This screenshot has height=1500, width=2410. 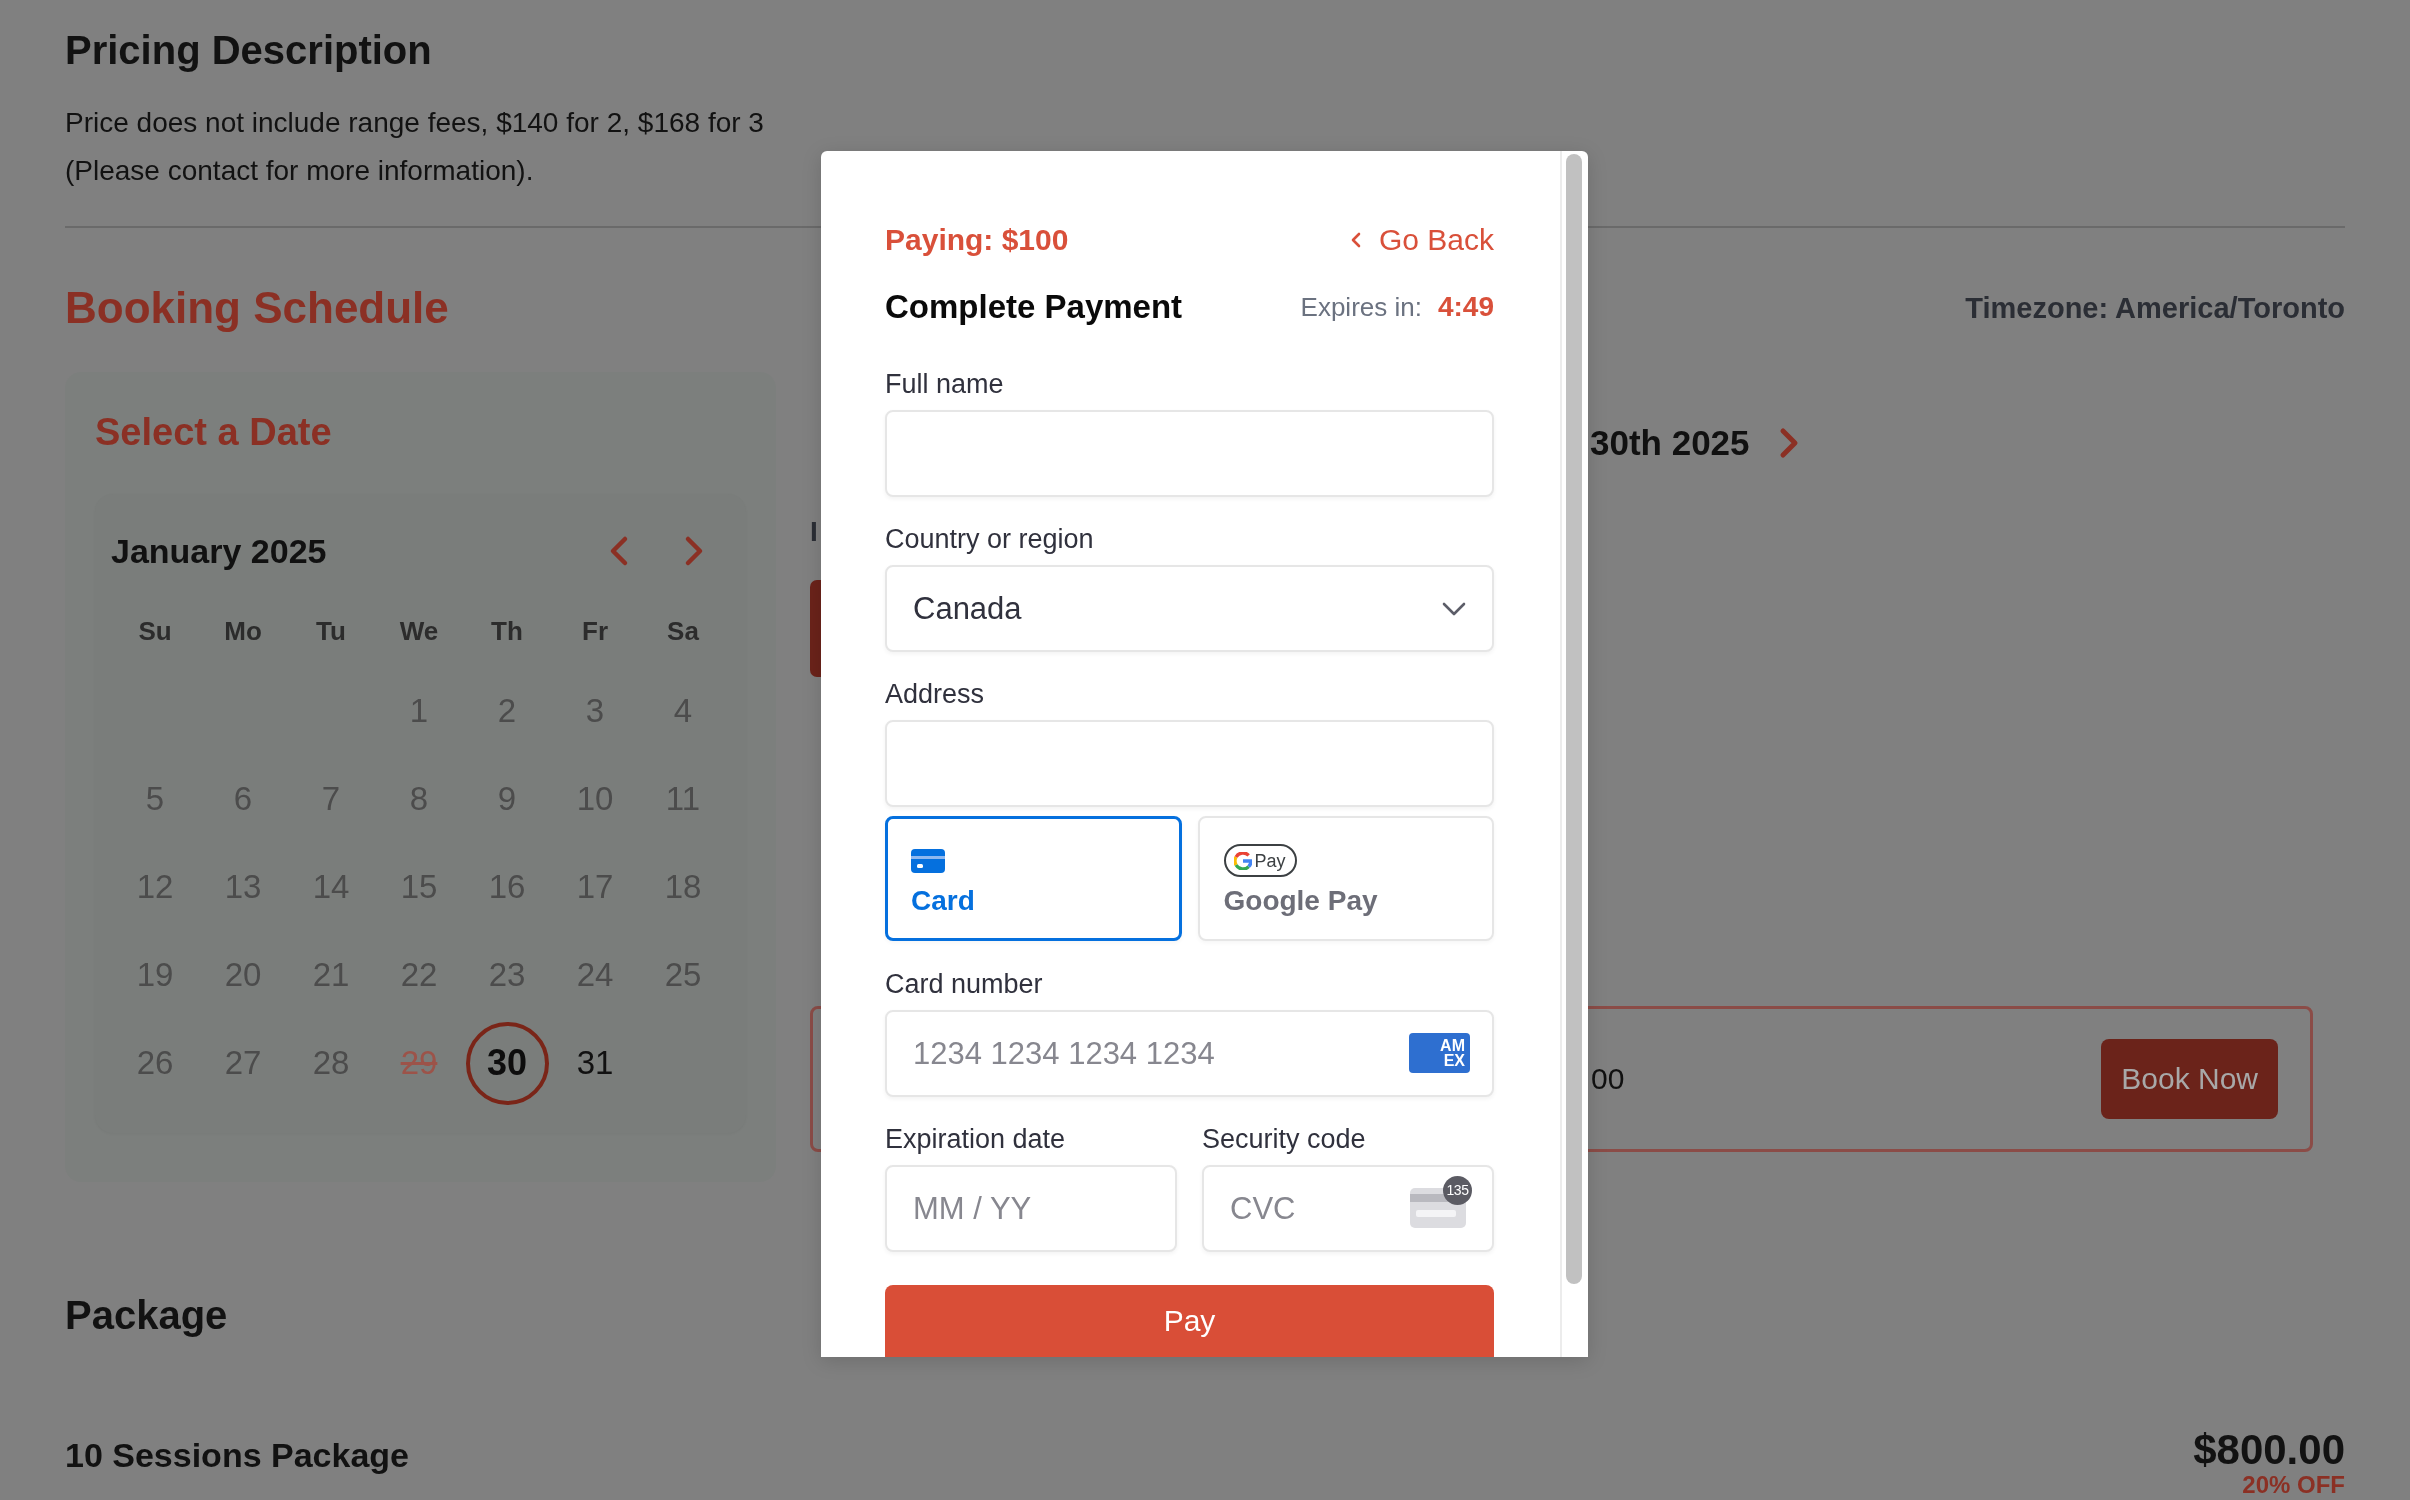 What do you see at coordinates (989, 539) in the screenshot?
I see `field-label: Country or region` at bounding box center [989, 539].